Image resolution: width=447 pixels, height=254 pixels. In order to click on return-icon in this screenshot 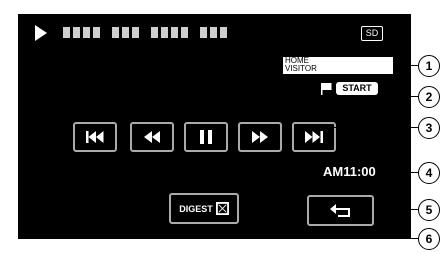, I will do `click(339, 210)`.